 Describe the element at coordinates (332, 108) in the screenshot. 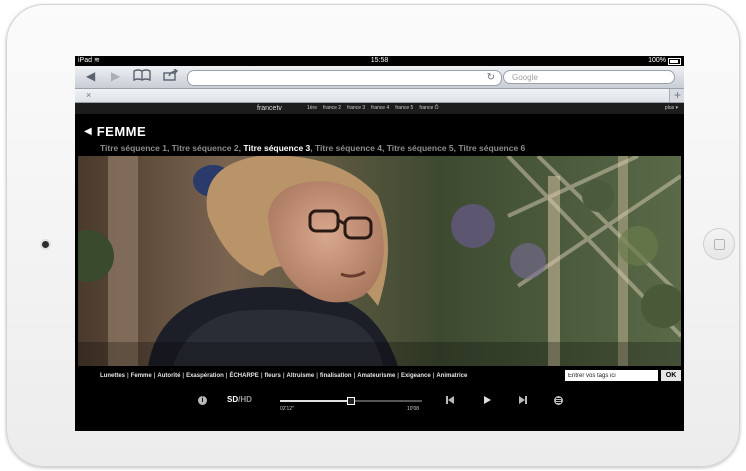

I see `channel-link: france 2` at that location.